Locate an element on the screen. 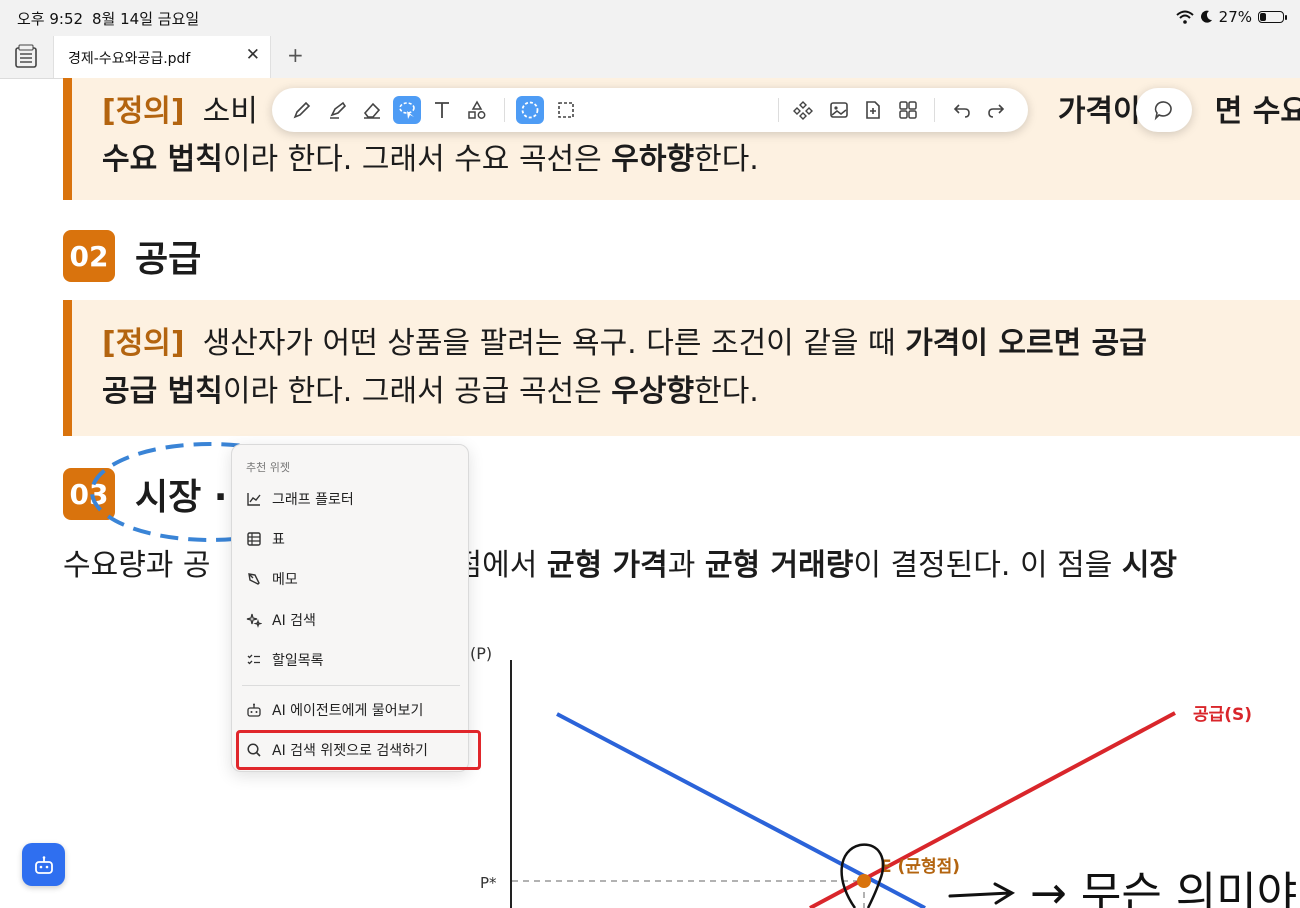 The width and height of the screenshot is (1300, 908). status-right: 27% is located at coordinates (1231, 17).